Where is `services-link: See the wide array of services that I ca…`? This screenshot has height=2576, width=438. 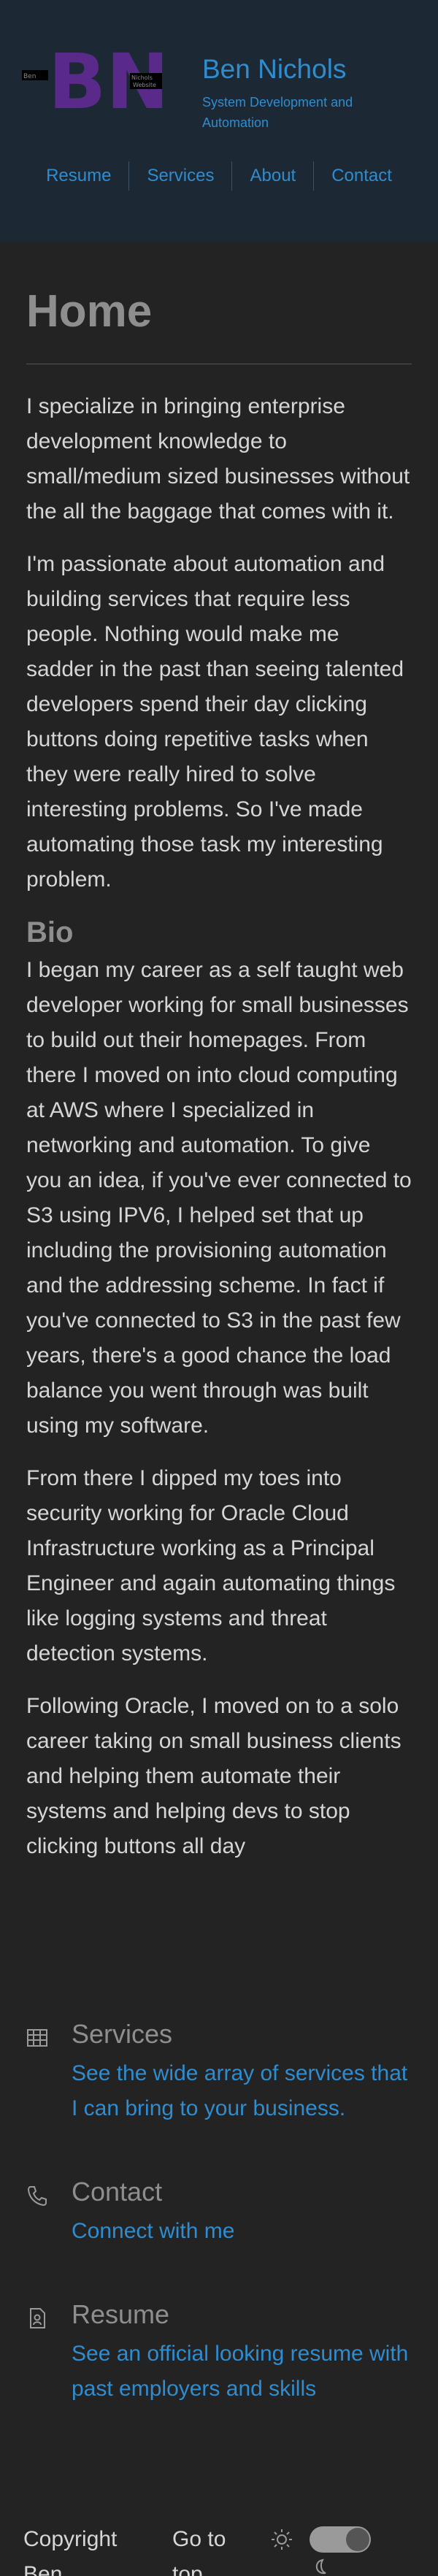
services-link: See the wide array of services that I ca… is located at coordinates (243, 2091).